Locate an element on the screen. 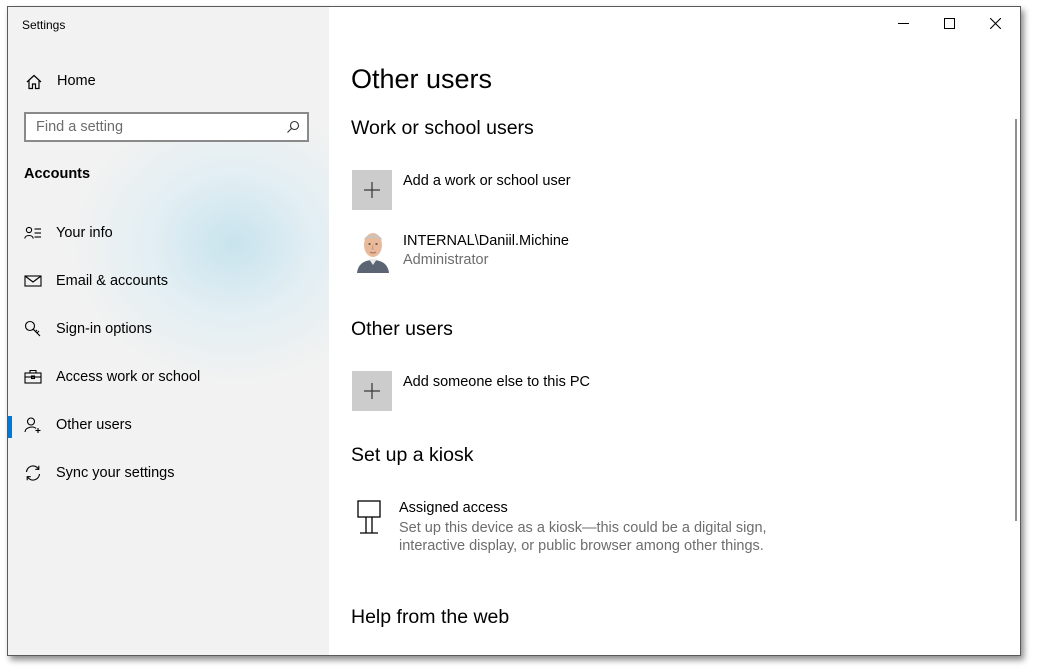 The image size is (1037, 672). selection-indicator is located at coordinates (10, 427).